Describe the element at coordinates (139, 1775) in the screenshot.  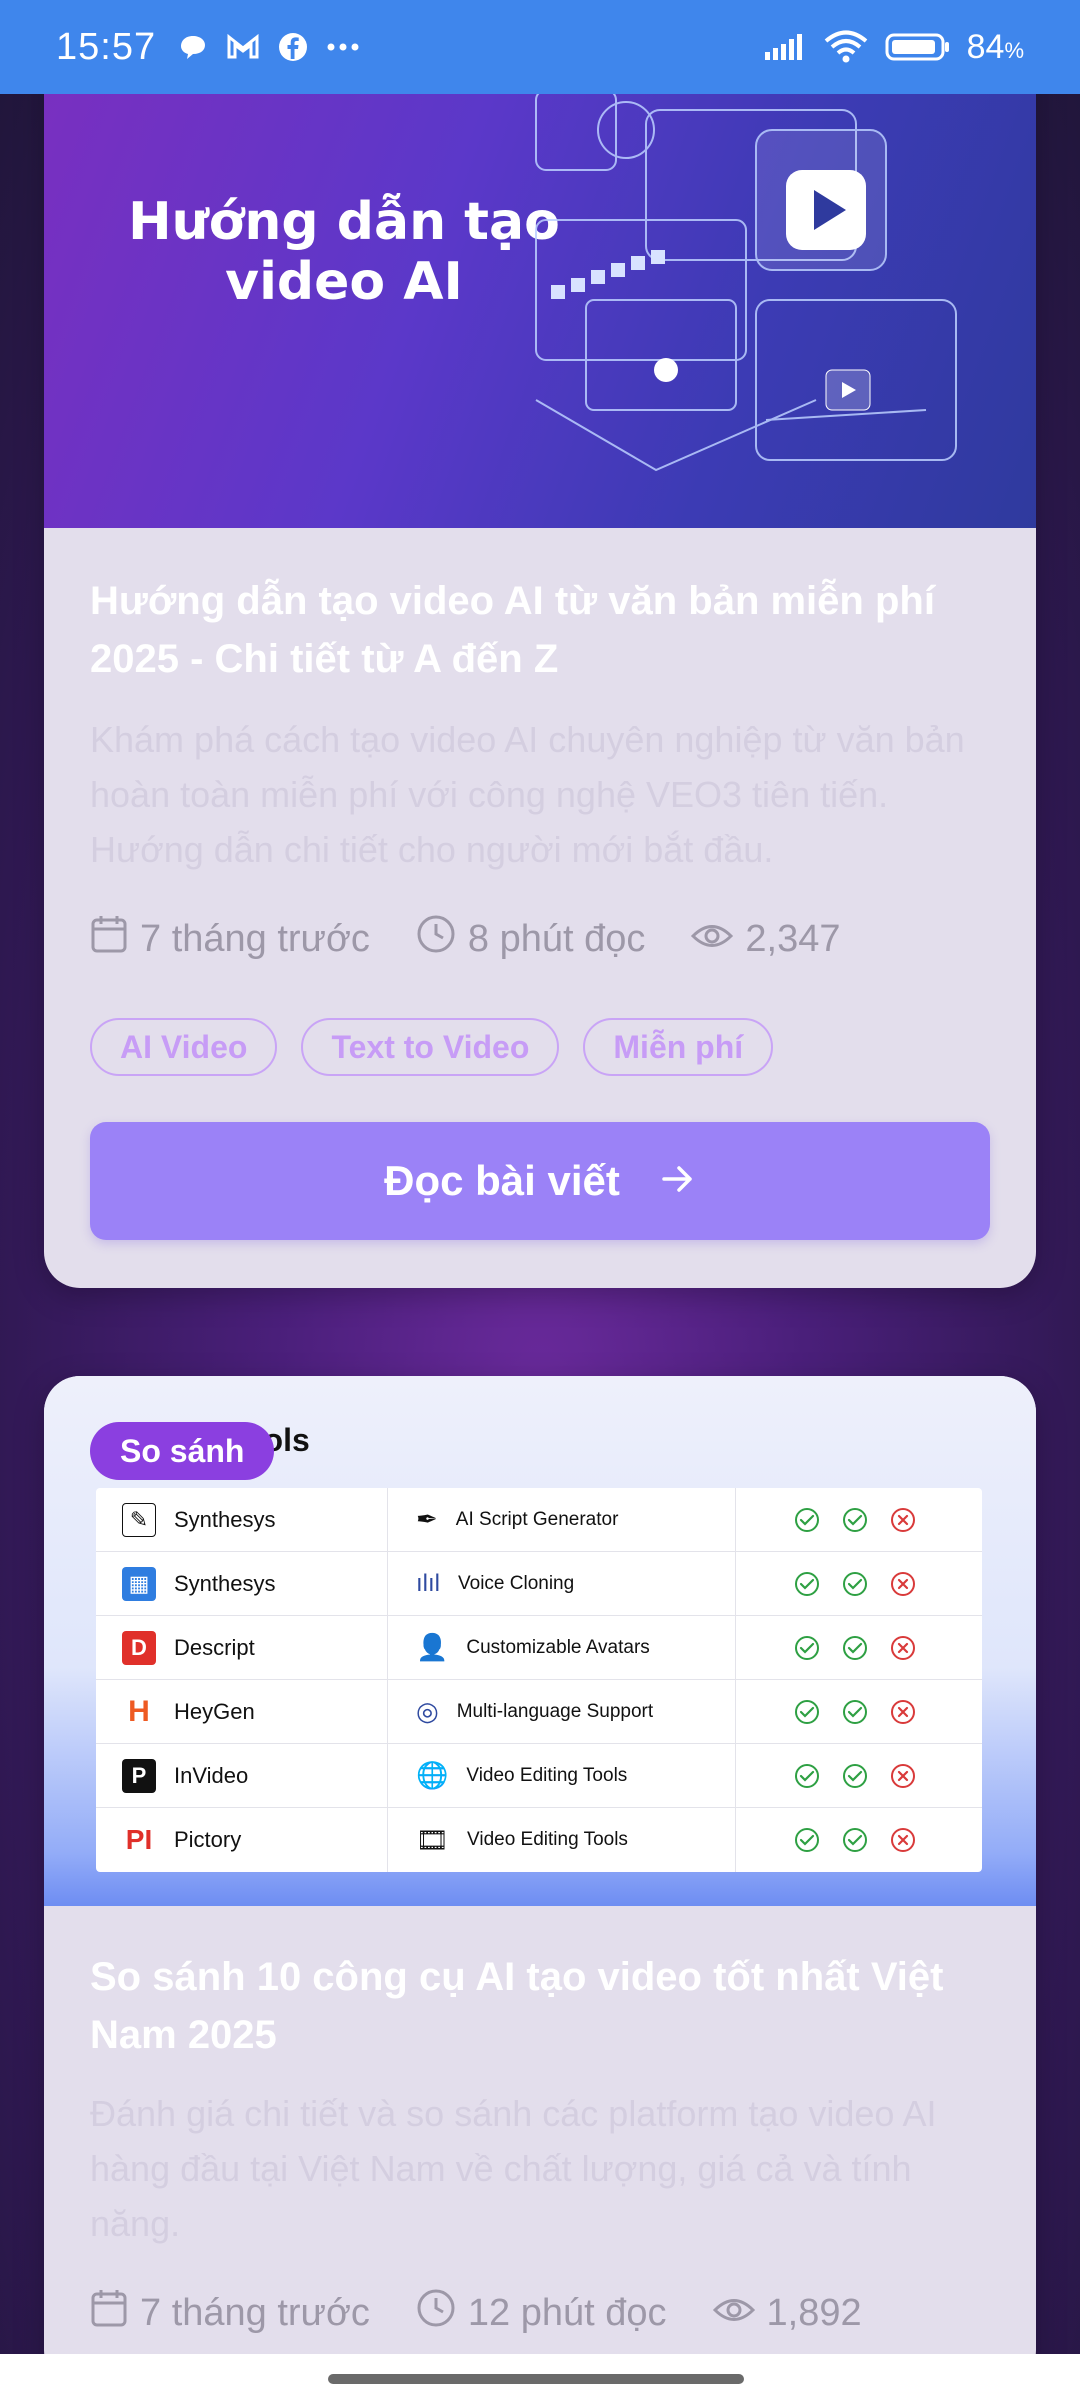
I see `invideo-logo: P` at that location.